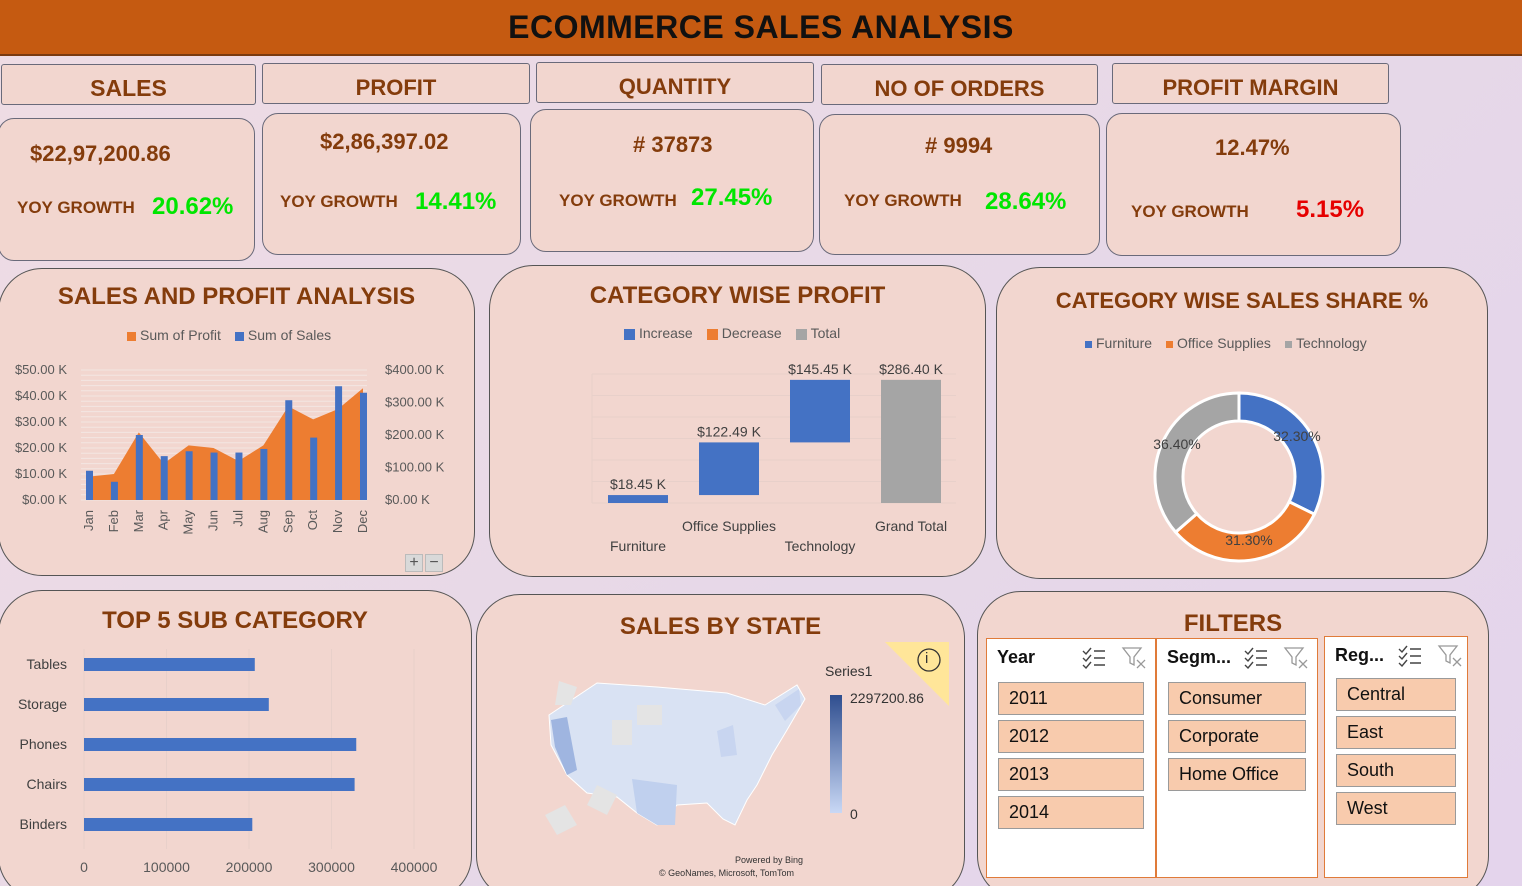 Image resolution: width=1522 pixels, height=886 pixels. What do you see at coordinates (84, 867) in the screenshot?
I see `x-tick-label: 0` at bounding box center [84, 867].